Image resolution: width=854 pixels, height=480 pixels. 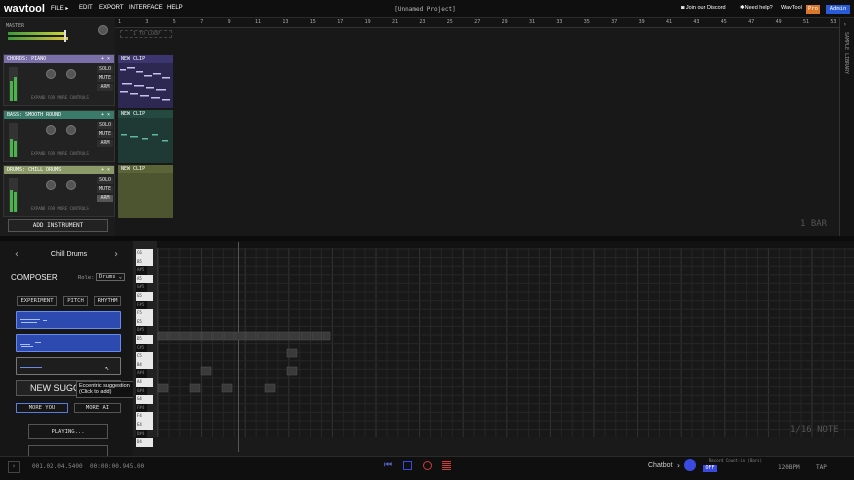 What do you see at coordinates (145, 191) in the screenshot?
I see `clip-drums: NEW CLIP` at bounding box center [145, 191].